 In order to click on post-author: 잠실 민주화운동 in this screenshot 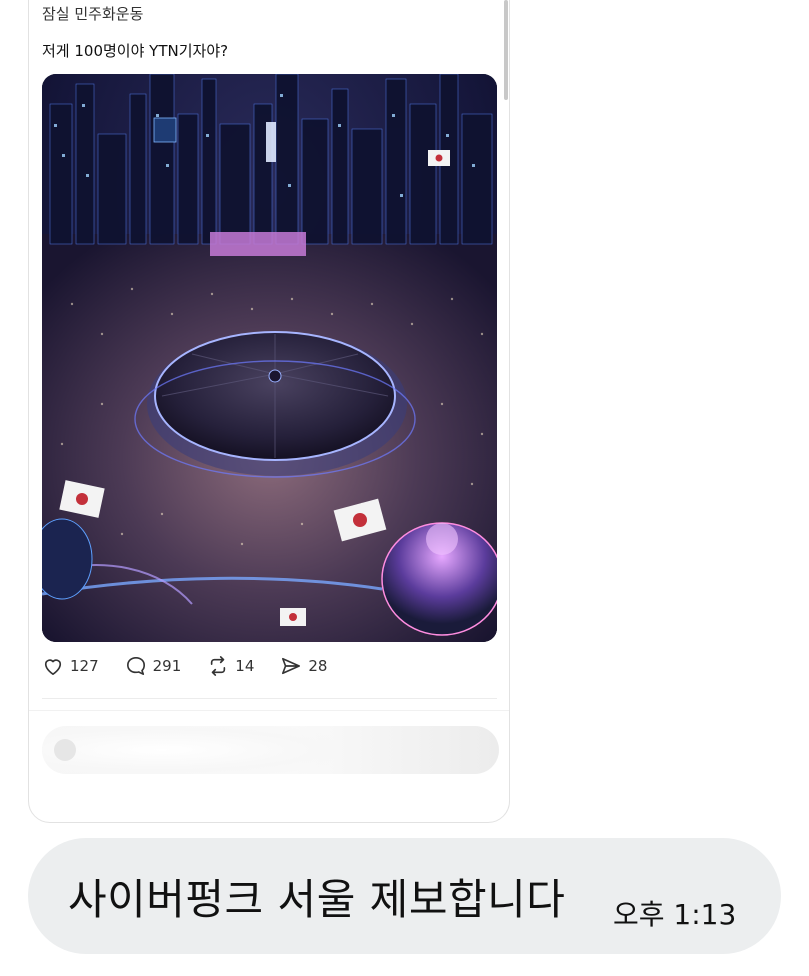, I will do `click(92, 13)`.